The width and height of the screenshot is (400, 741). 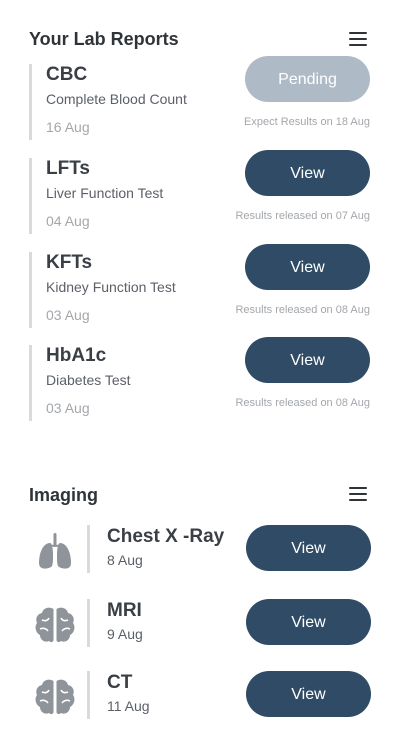 What do you see at coordinates (55, 551) in the screenshot?
I see `lungs-icon` at bounding box center [55, 551].